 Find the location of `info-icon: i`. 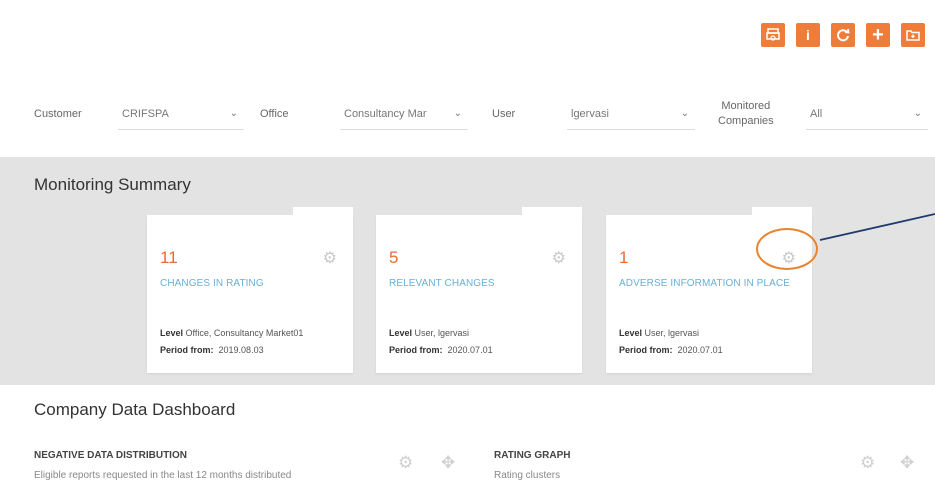

info-icon: i is located at coordinates (808, 35).